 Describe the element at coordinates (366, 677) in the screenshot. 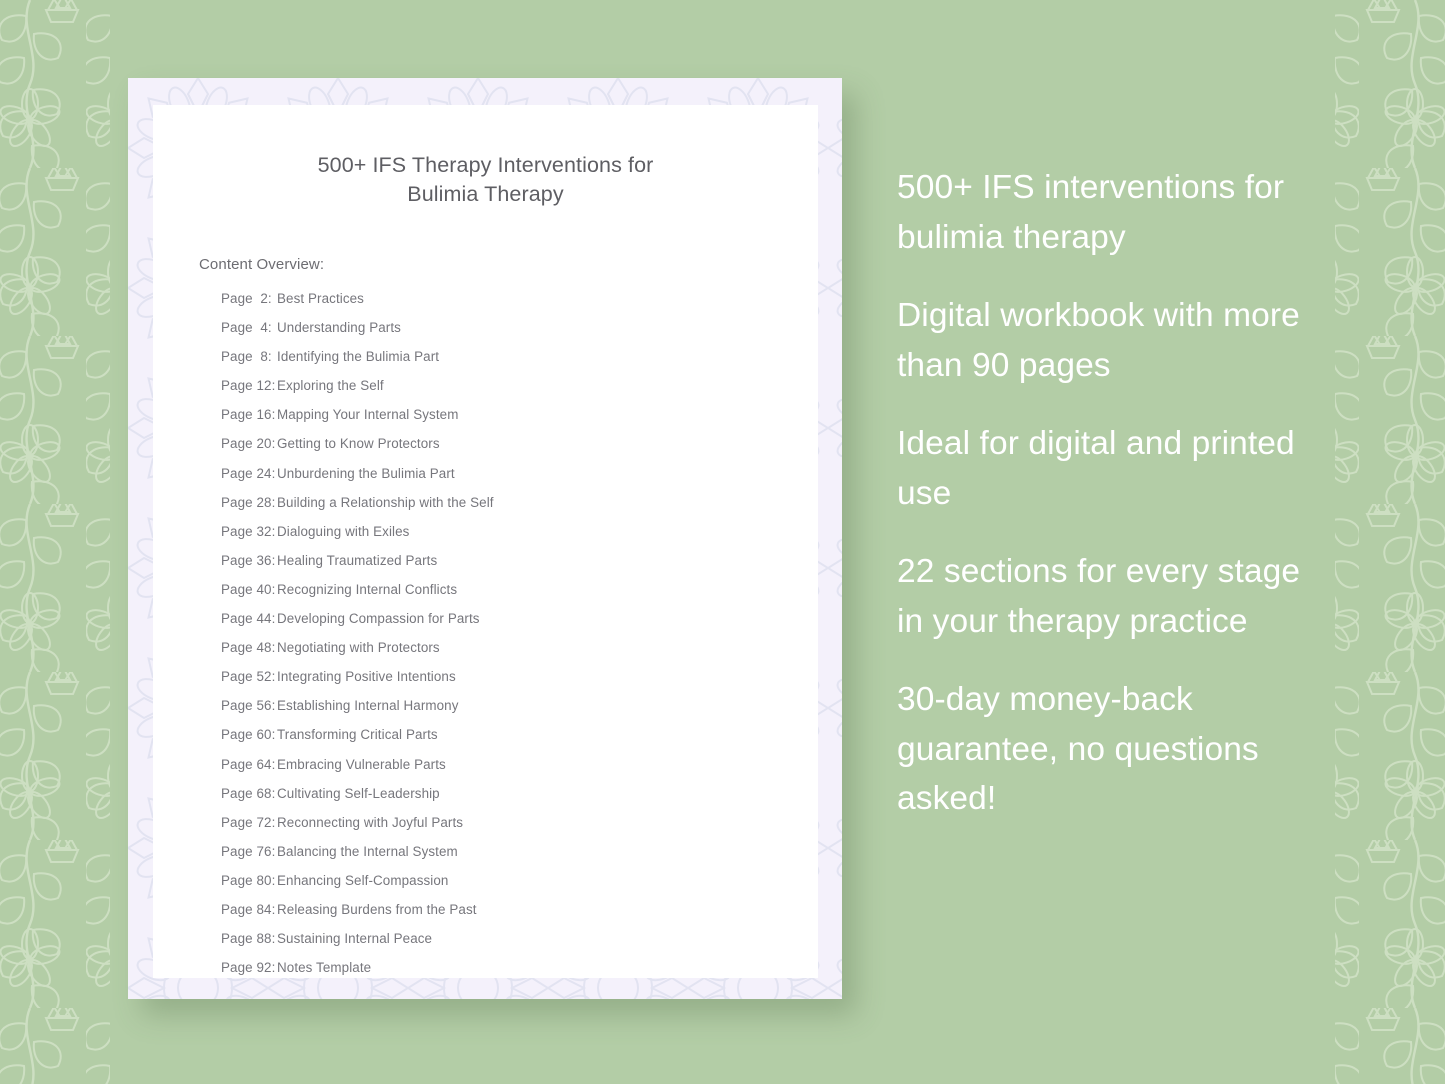

I see `toc-entry-title: Integrating Positive Intentions` at that location.